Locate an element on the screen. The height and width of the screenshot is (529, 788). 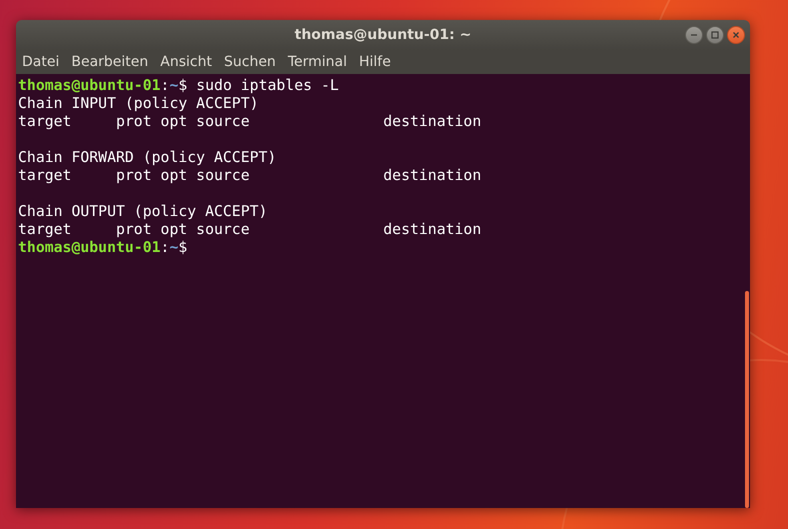
output-line: Chain OUTPUT (policy ACCEPT) is located at coordinates (143, 211).